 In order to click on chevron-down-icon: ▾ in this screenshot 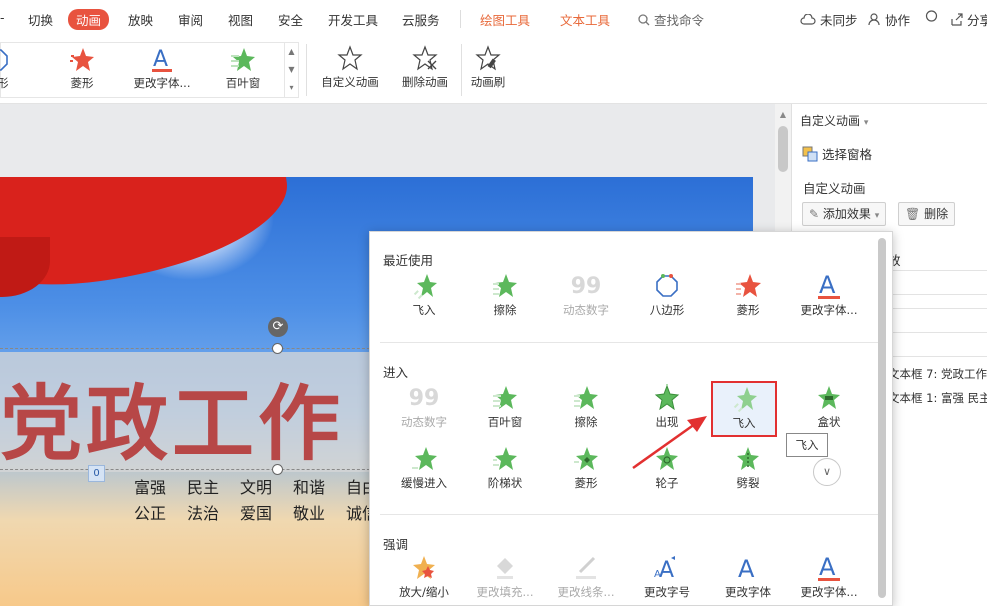, I will do `click(877, 216)`.